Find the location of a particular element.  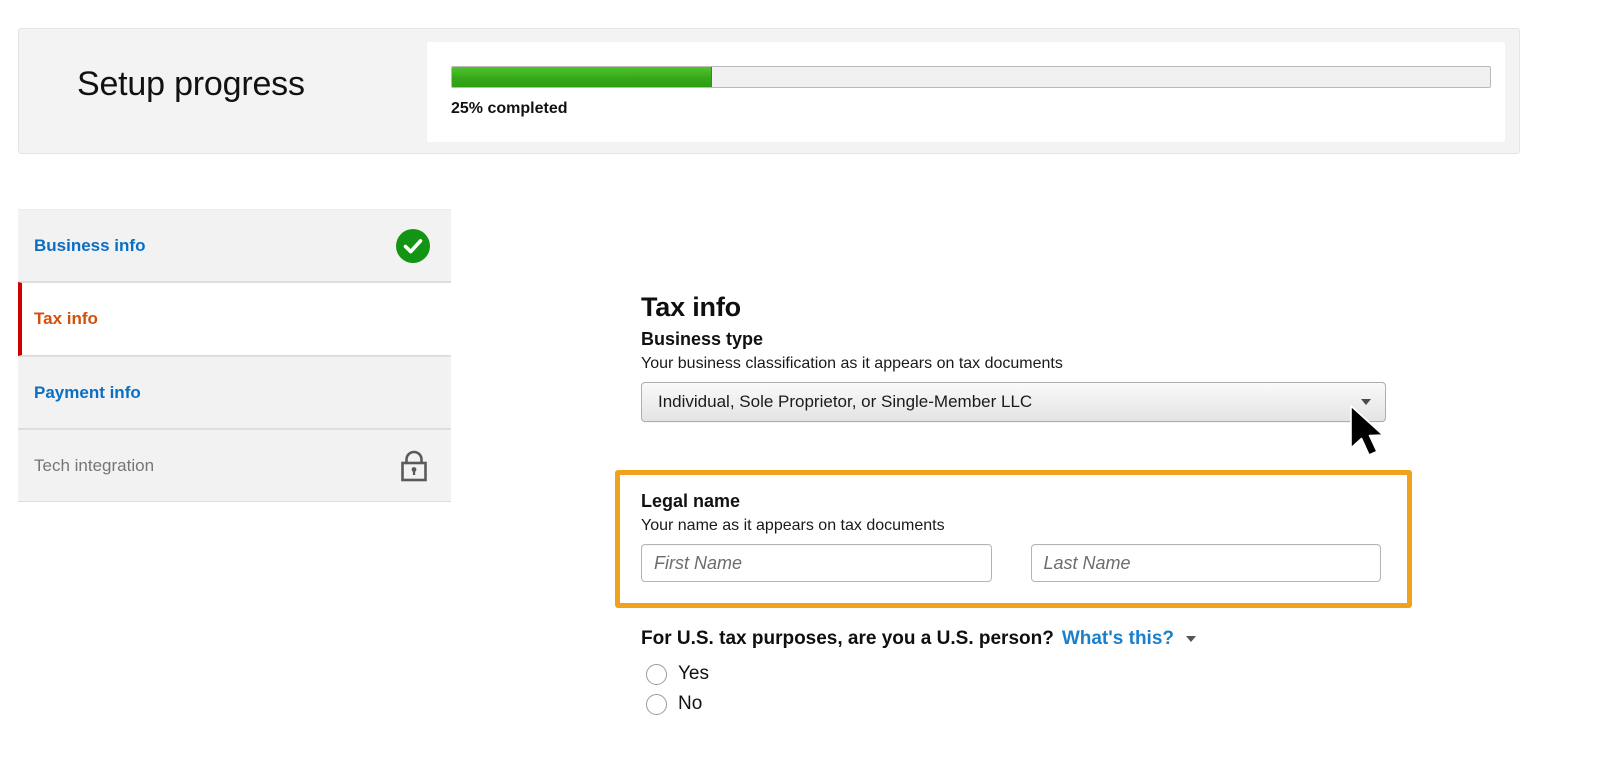

sidebar-item-label: Business info is located at coordinates (90, 245).